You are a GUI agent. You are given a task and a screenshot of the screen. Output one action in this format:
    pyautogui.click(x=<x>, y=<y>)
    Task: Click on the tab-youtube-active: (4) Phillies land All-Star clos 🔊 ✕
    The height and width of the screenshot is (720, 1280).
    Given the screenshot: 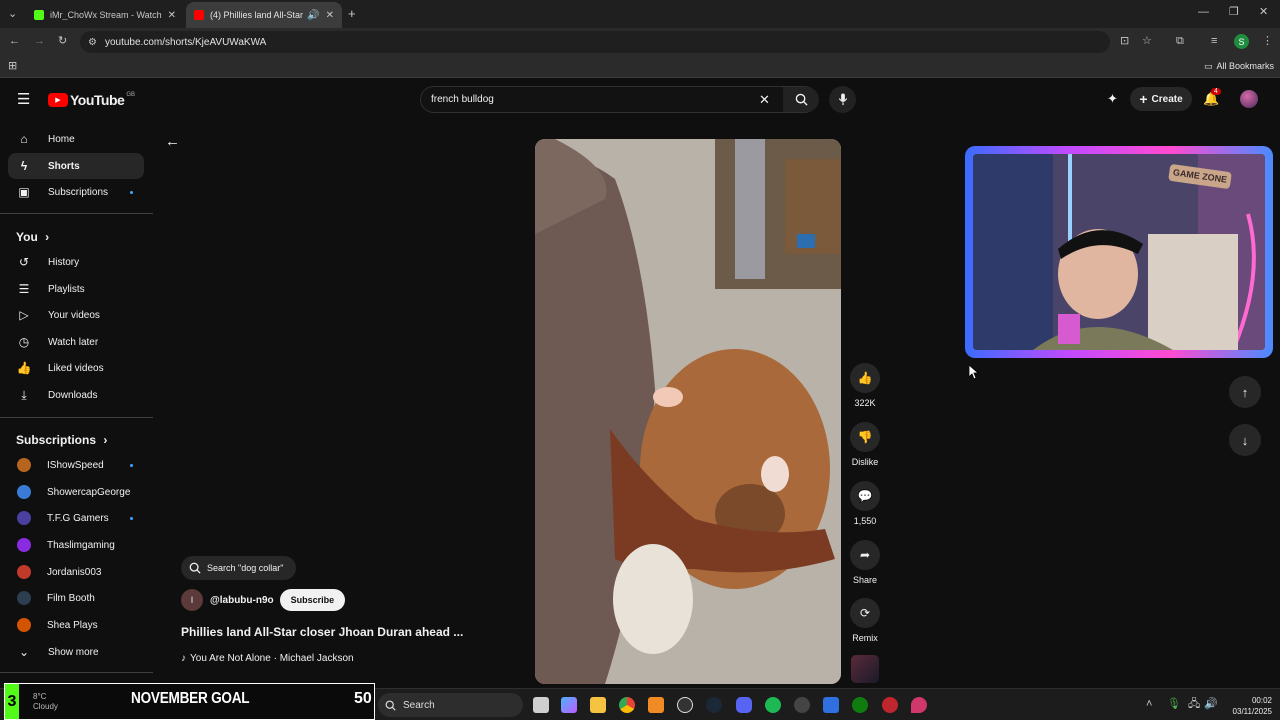 What is the action you would take?
    pyautogui.click(x=264, y=15)
    